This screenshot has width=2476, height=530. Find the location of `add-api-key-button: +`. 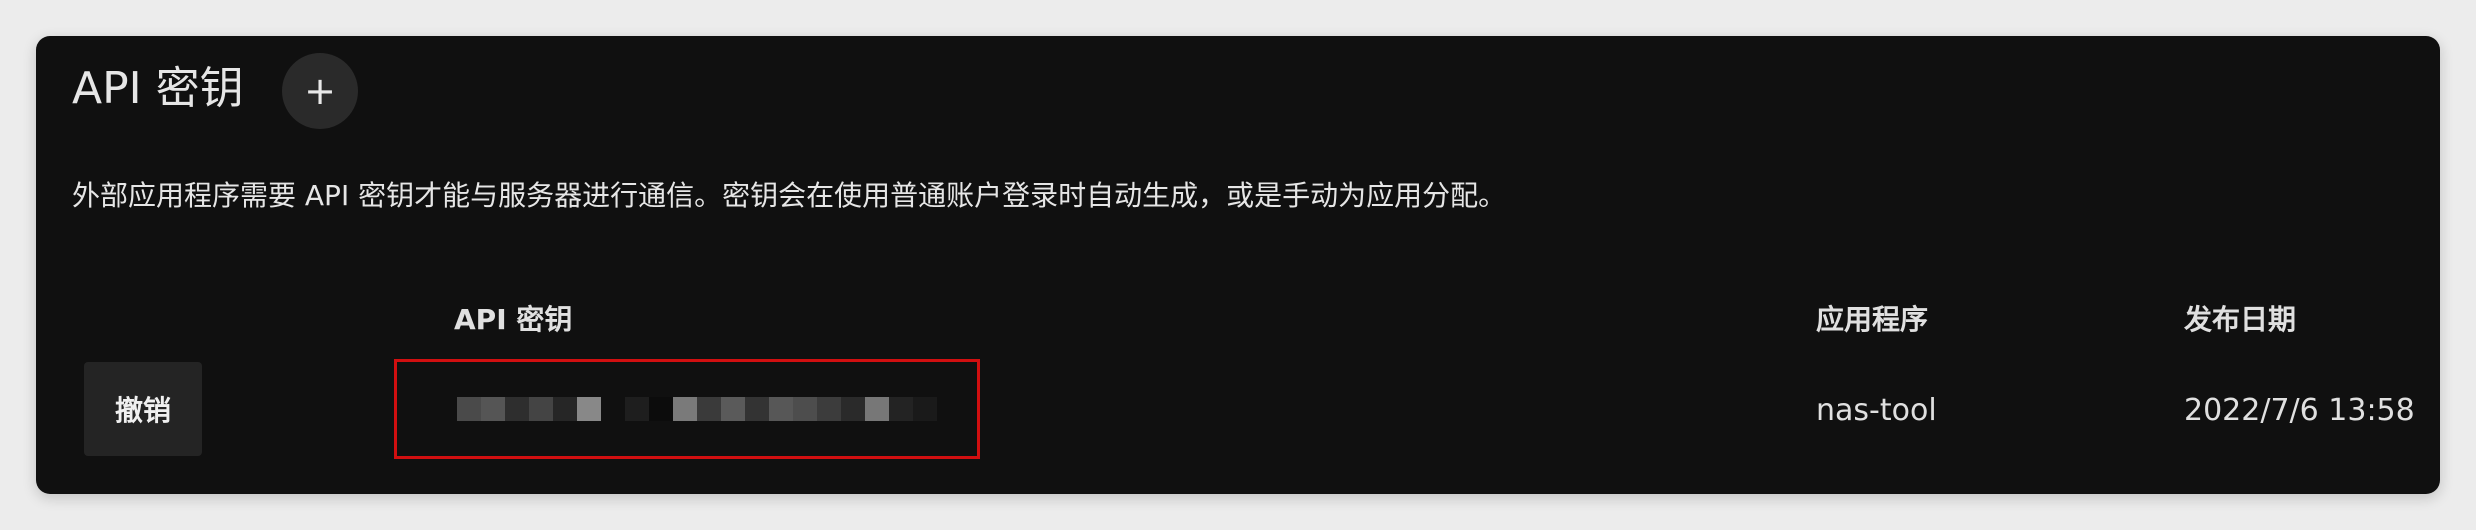

add-api-key-button: + is located at coordinates (320, 91).